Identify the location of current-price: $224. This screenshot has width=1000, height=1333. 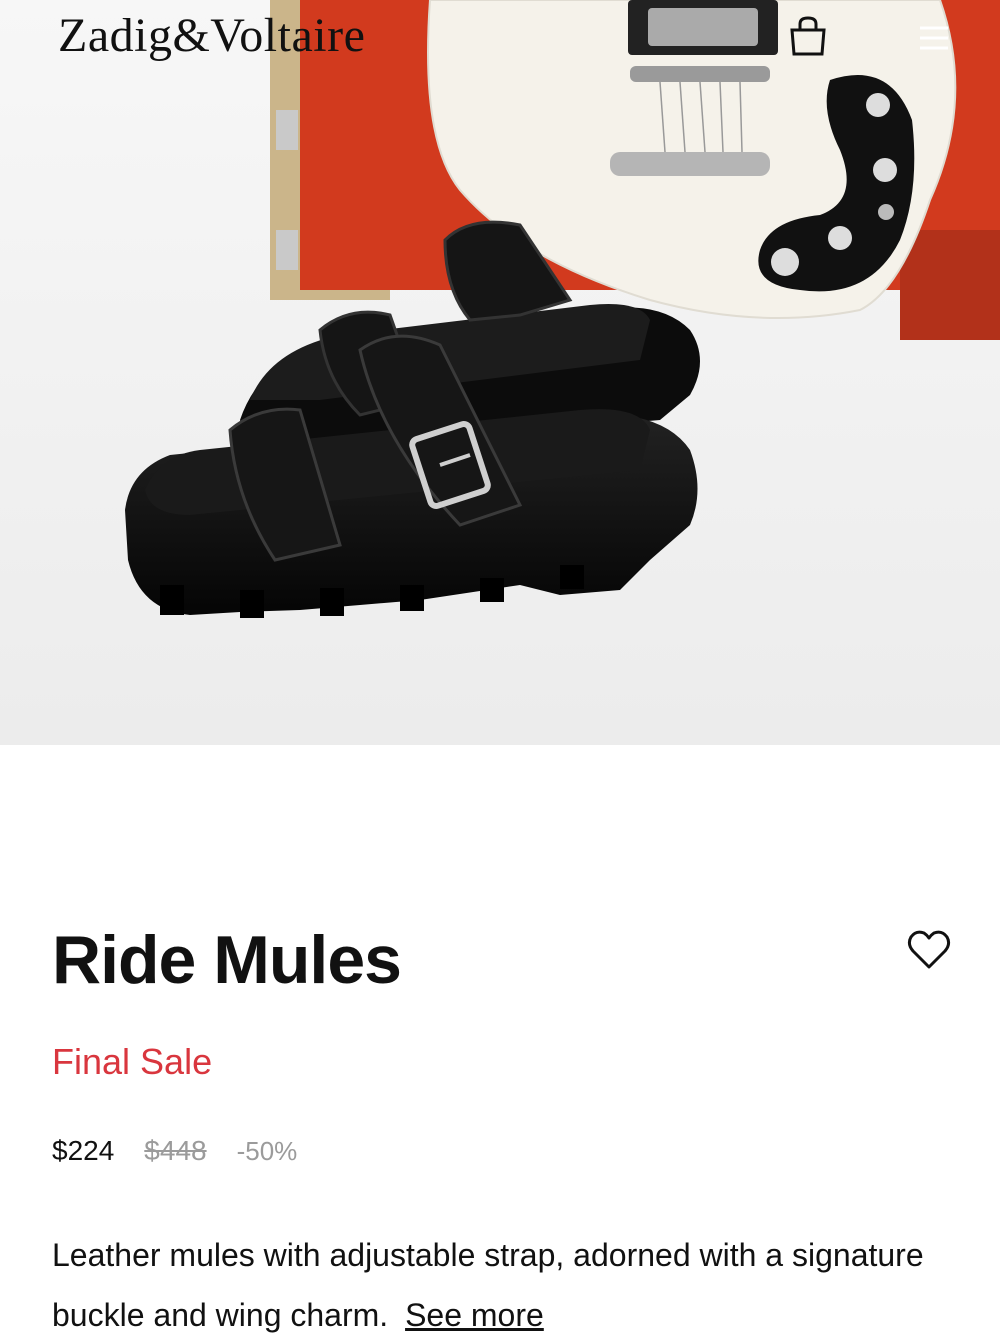
(83, 1150).